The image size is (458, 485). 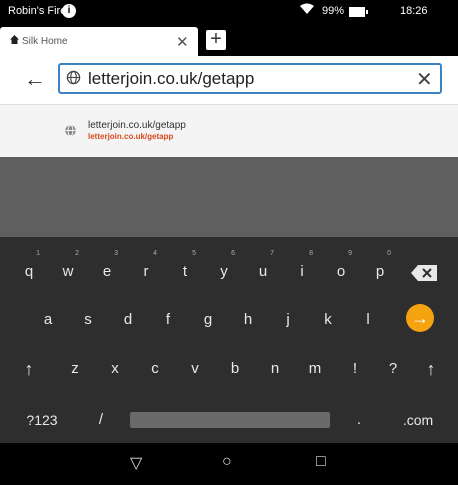 I want to click on key-h: h, so click(x=248, y=318).